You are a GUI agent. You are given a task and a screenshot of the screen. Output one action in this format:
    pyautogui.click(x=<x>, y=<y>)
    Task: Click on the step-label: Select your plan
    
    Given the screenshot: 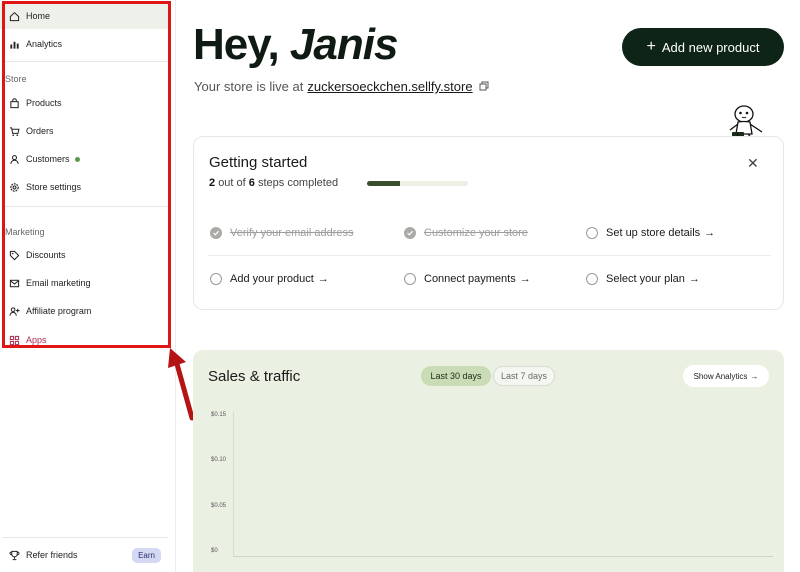 What is the action you would take?
    pyautogui.click(x=645, y=279)
    